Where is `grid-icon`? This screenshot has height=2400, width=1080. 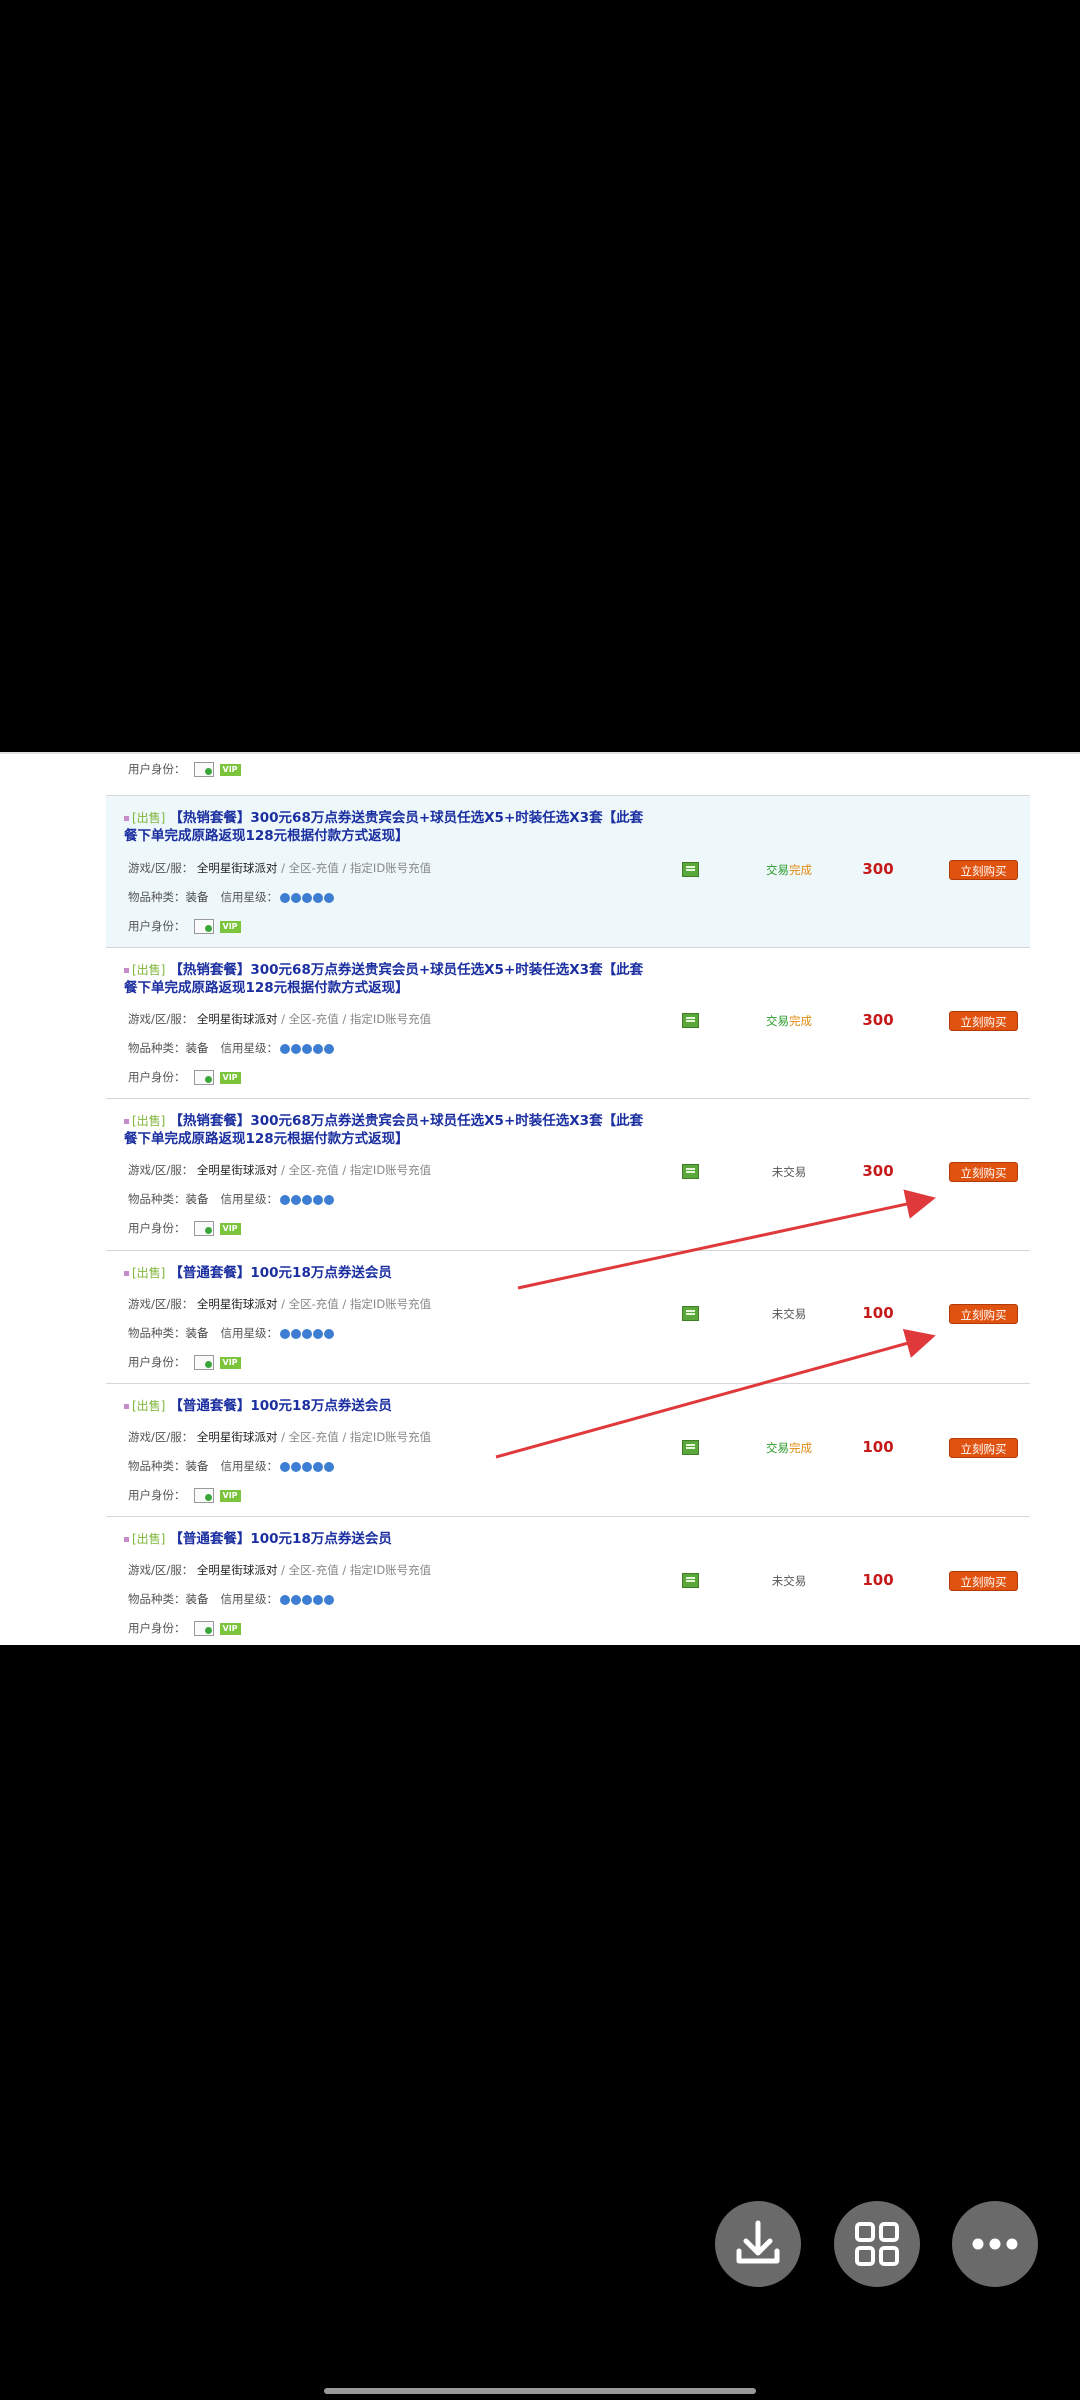 grid-icon is located at coordinates (877, 2244).